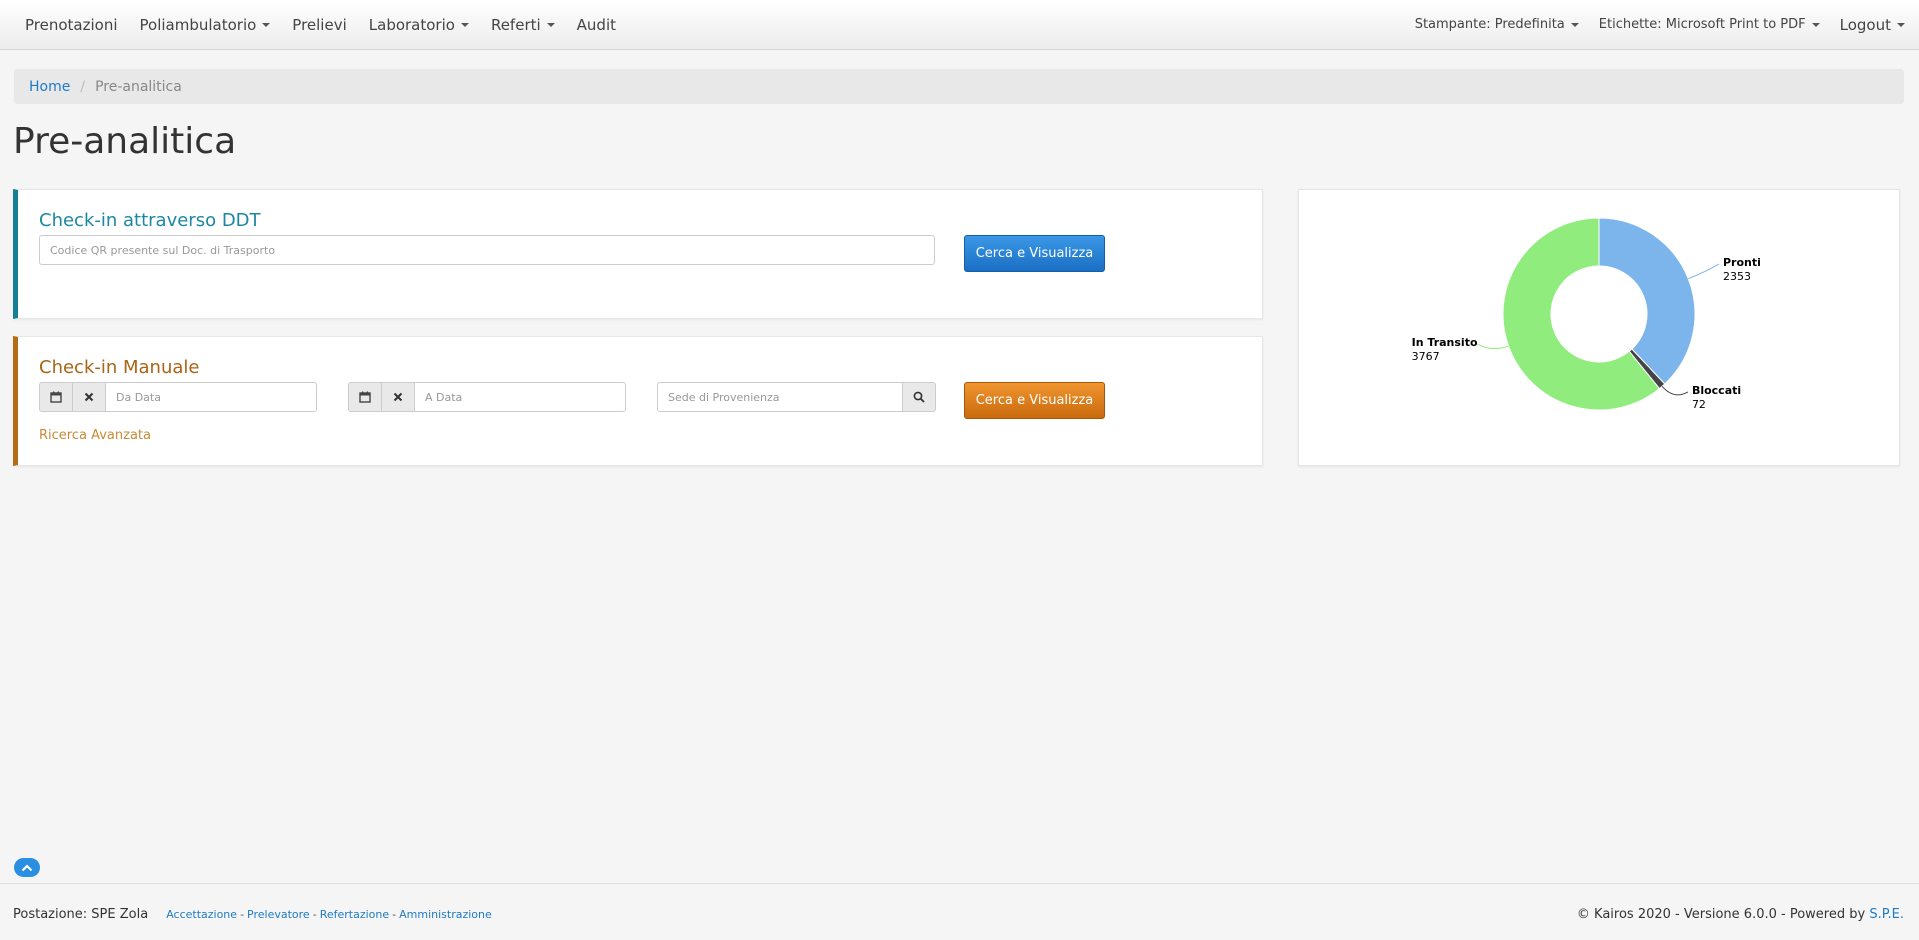  Describe the element at coordinates (201, 914) in the screenshot. I see `footer-link-accettazione: Accettazione` at that location.